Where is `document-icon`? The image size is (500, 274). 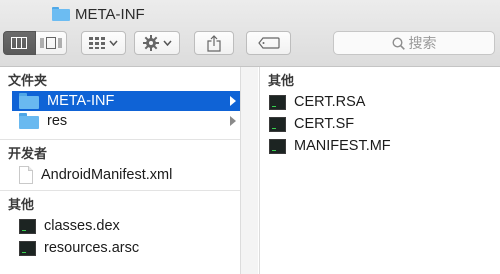
document-icon is located at coordinates (26, 175).